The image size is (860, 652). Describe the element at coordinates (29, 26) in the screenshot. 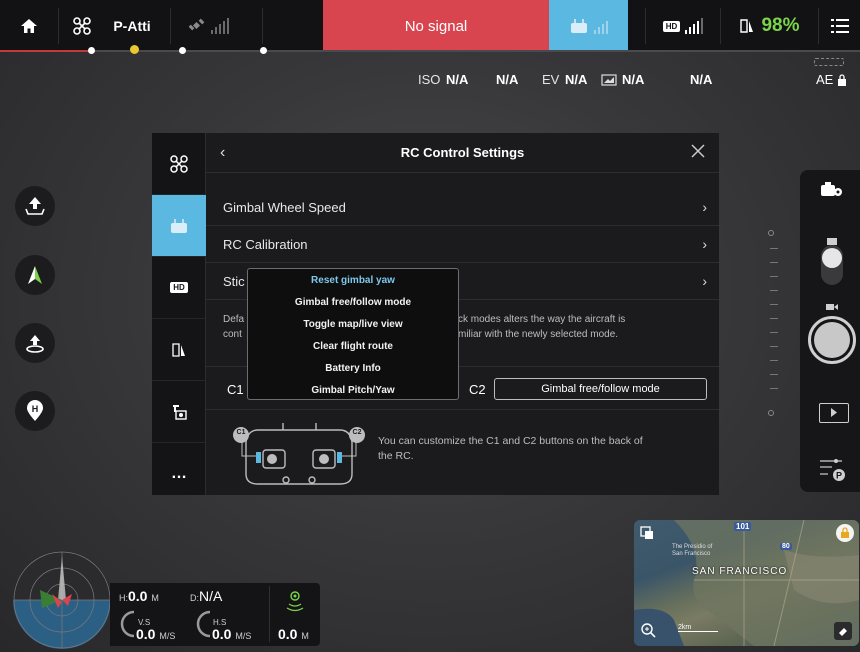

I see `home-button` at that location.